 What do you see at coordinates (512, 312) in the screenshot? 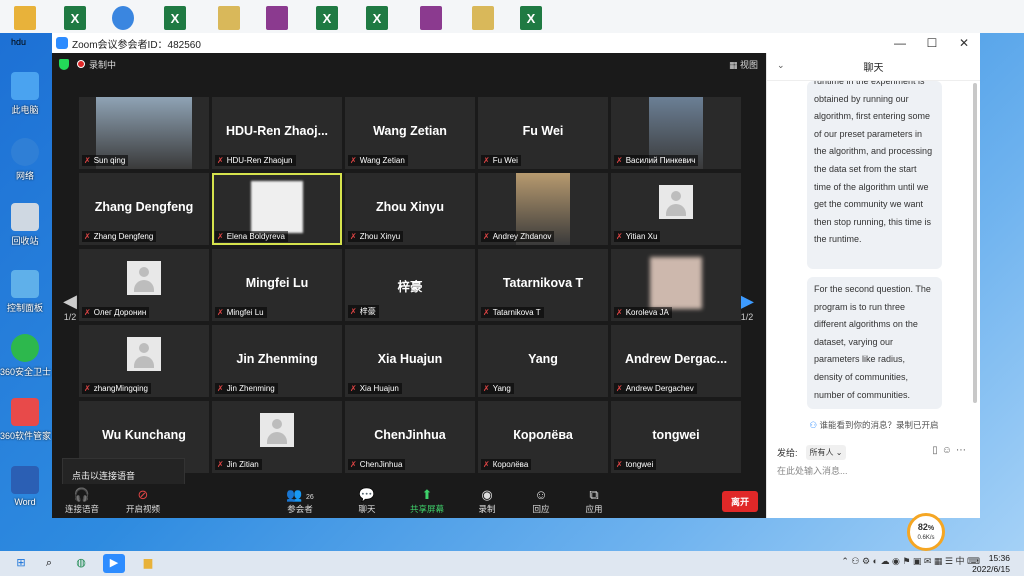
I see `participant-name-label: ✗ Tatarnikova T` at bounding box center [512, 312].